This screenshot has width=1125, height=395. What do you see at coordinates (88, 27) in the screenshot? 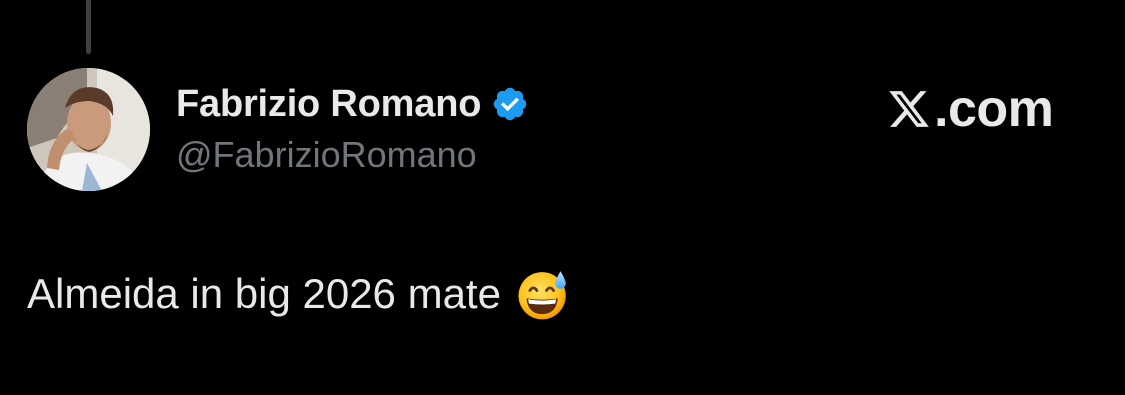
I see `thread-connector-line` at bounding box center [88, 27].